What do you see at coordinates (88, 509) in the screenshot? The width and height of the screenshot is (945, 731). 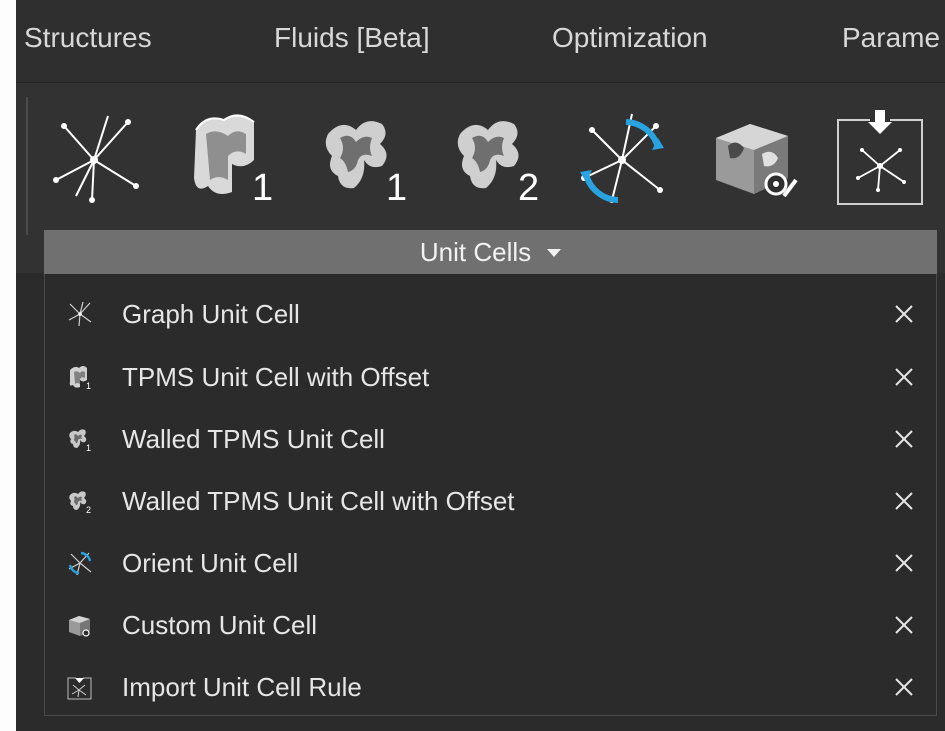 I see `svg-text: 2` at bounding box center [88, 509].